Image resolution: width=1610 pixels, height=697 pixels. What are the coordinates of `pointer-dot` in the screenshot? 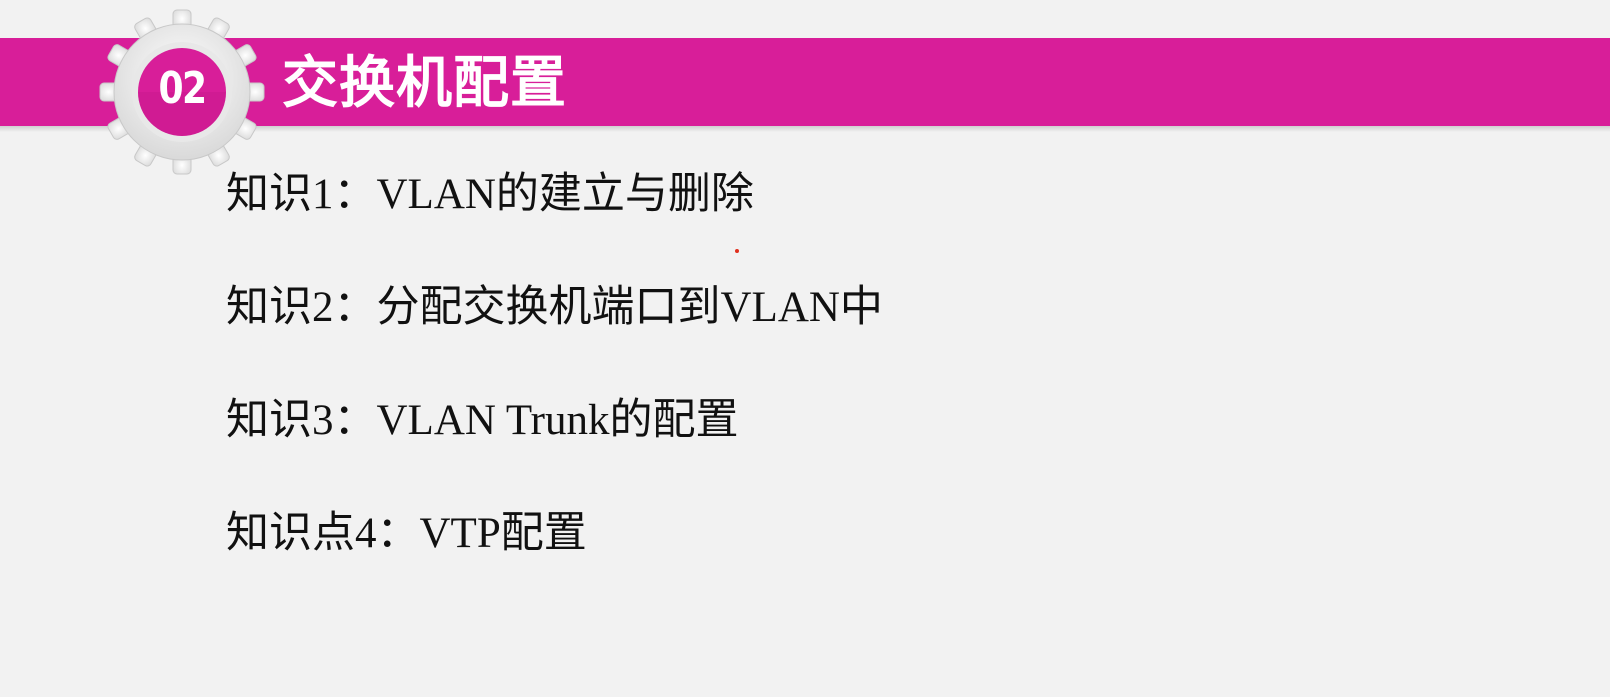 It's located at (737, 251).